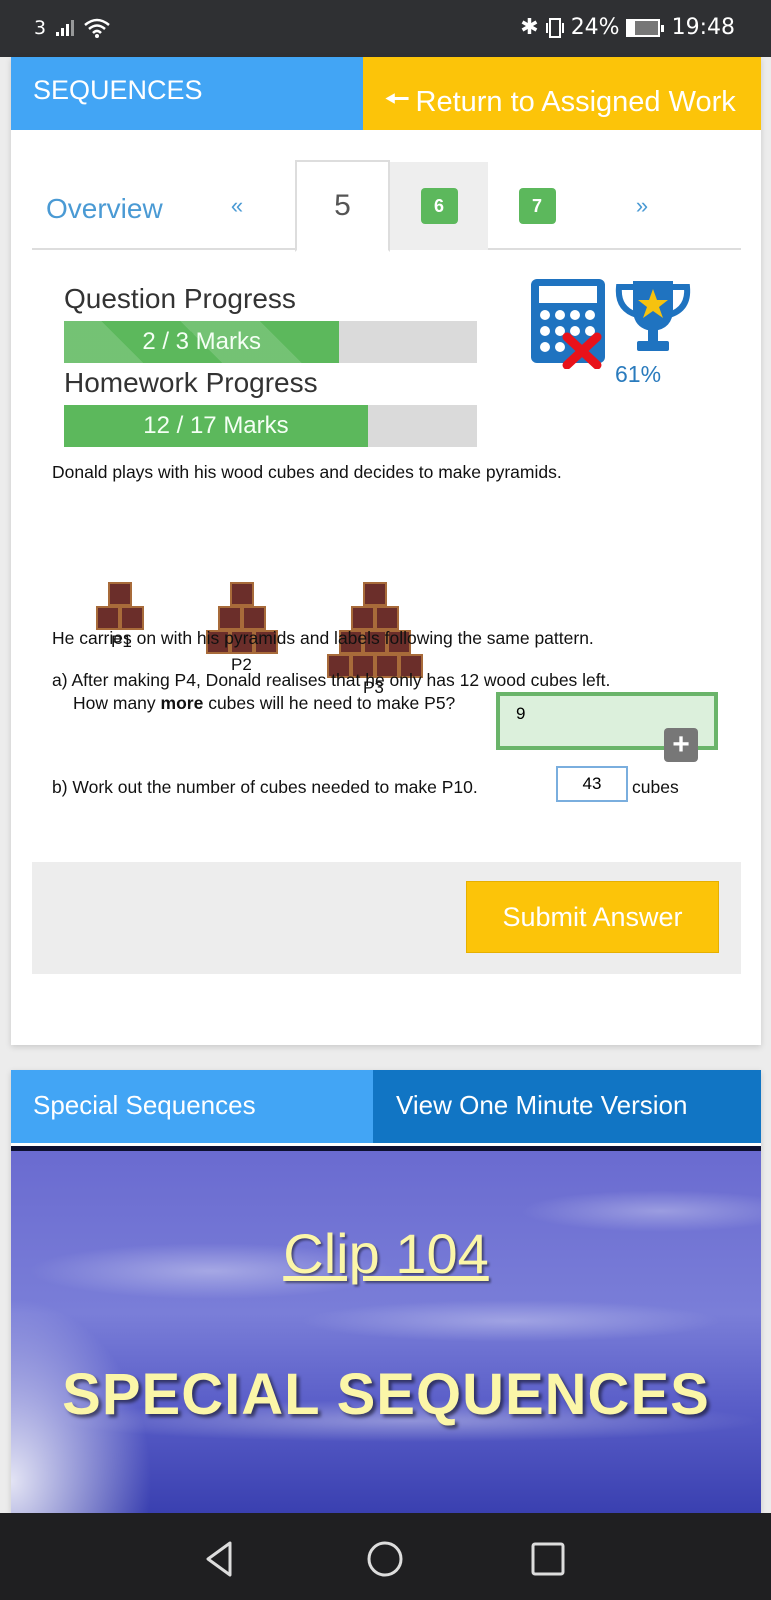 Image resolution: width=771 pixels, height=1600 pixels. I want to click on bluetooth-icon: ✱, so click(529, 27).